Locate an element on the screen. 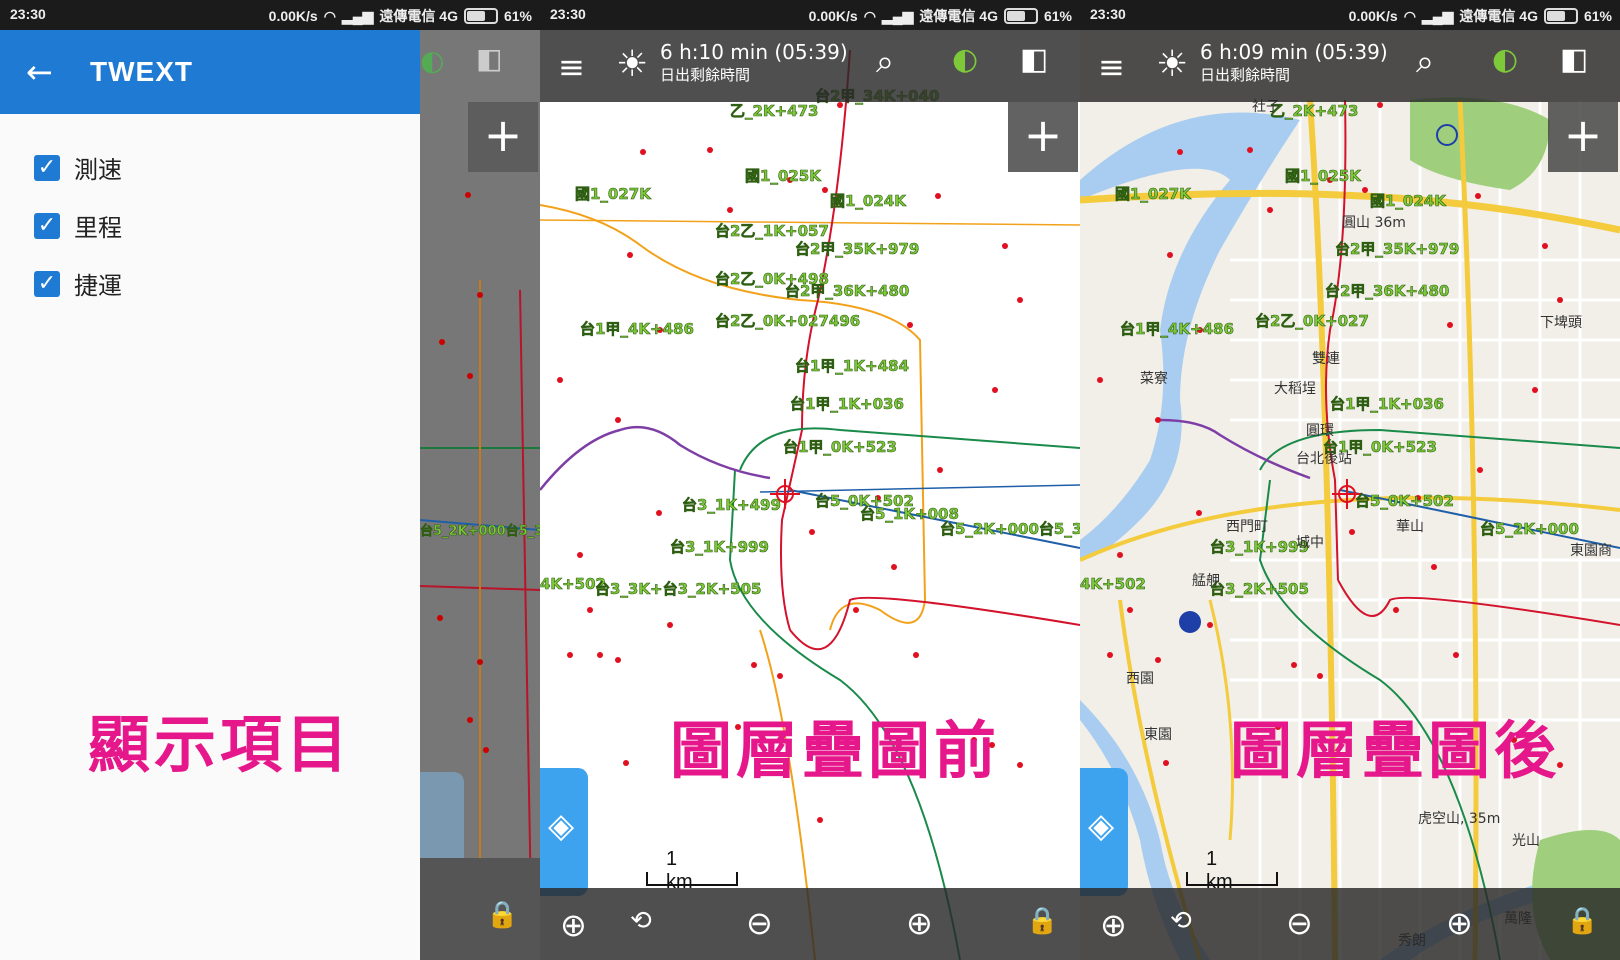 The width and height of the screenshot is (1620, 960). road-label: 乙_2K+473 is located at coordinates (1314, 111).